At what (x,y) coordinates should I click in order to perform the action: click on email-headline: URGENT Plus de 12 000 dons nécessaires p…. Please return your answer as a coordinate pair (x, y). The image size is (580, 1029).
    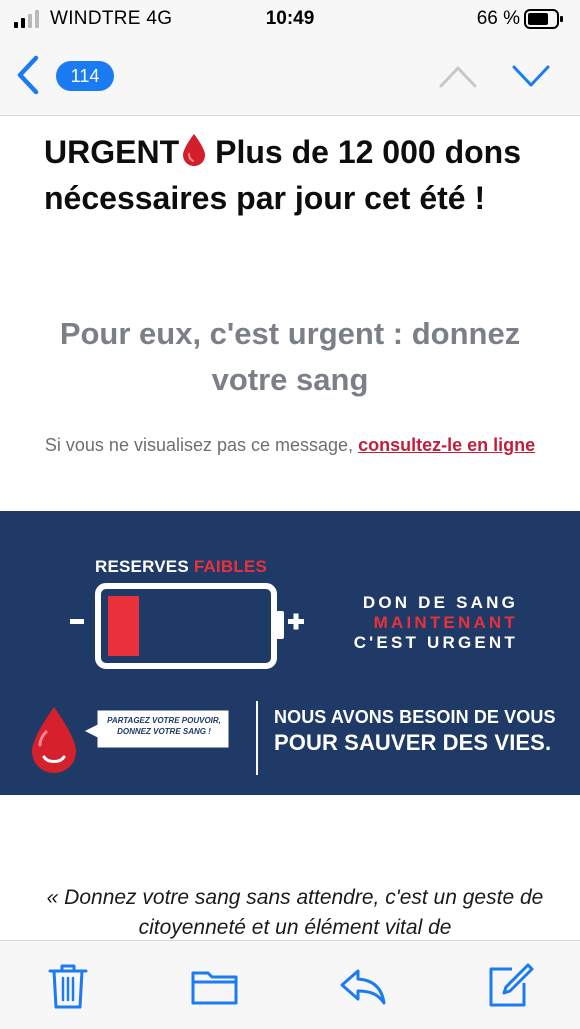
    Looking at the image, I should click on (294, 175).